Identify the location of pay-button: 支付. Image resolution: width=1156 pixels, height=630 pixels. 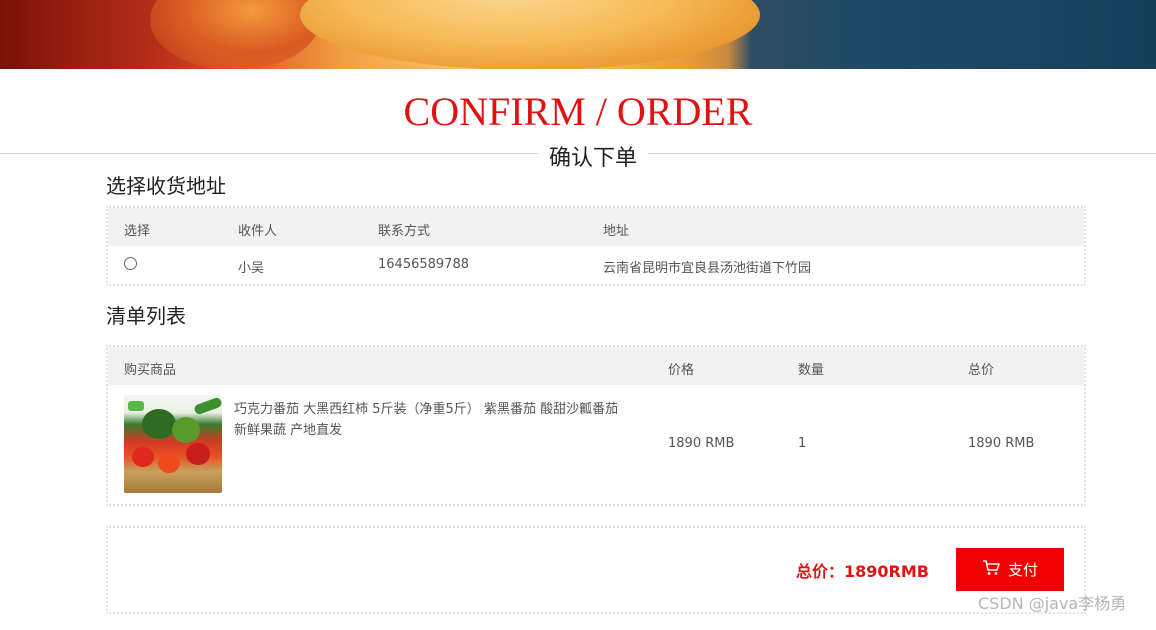
(1010, 569).